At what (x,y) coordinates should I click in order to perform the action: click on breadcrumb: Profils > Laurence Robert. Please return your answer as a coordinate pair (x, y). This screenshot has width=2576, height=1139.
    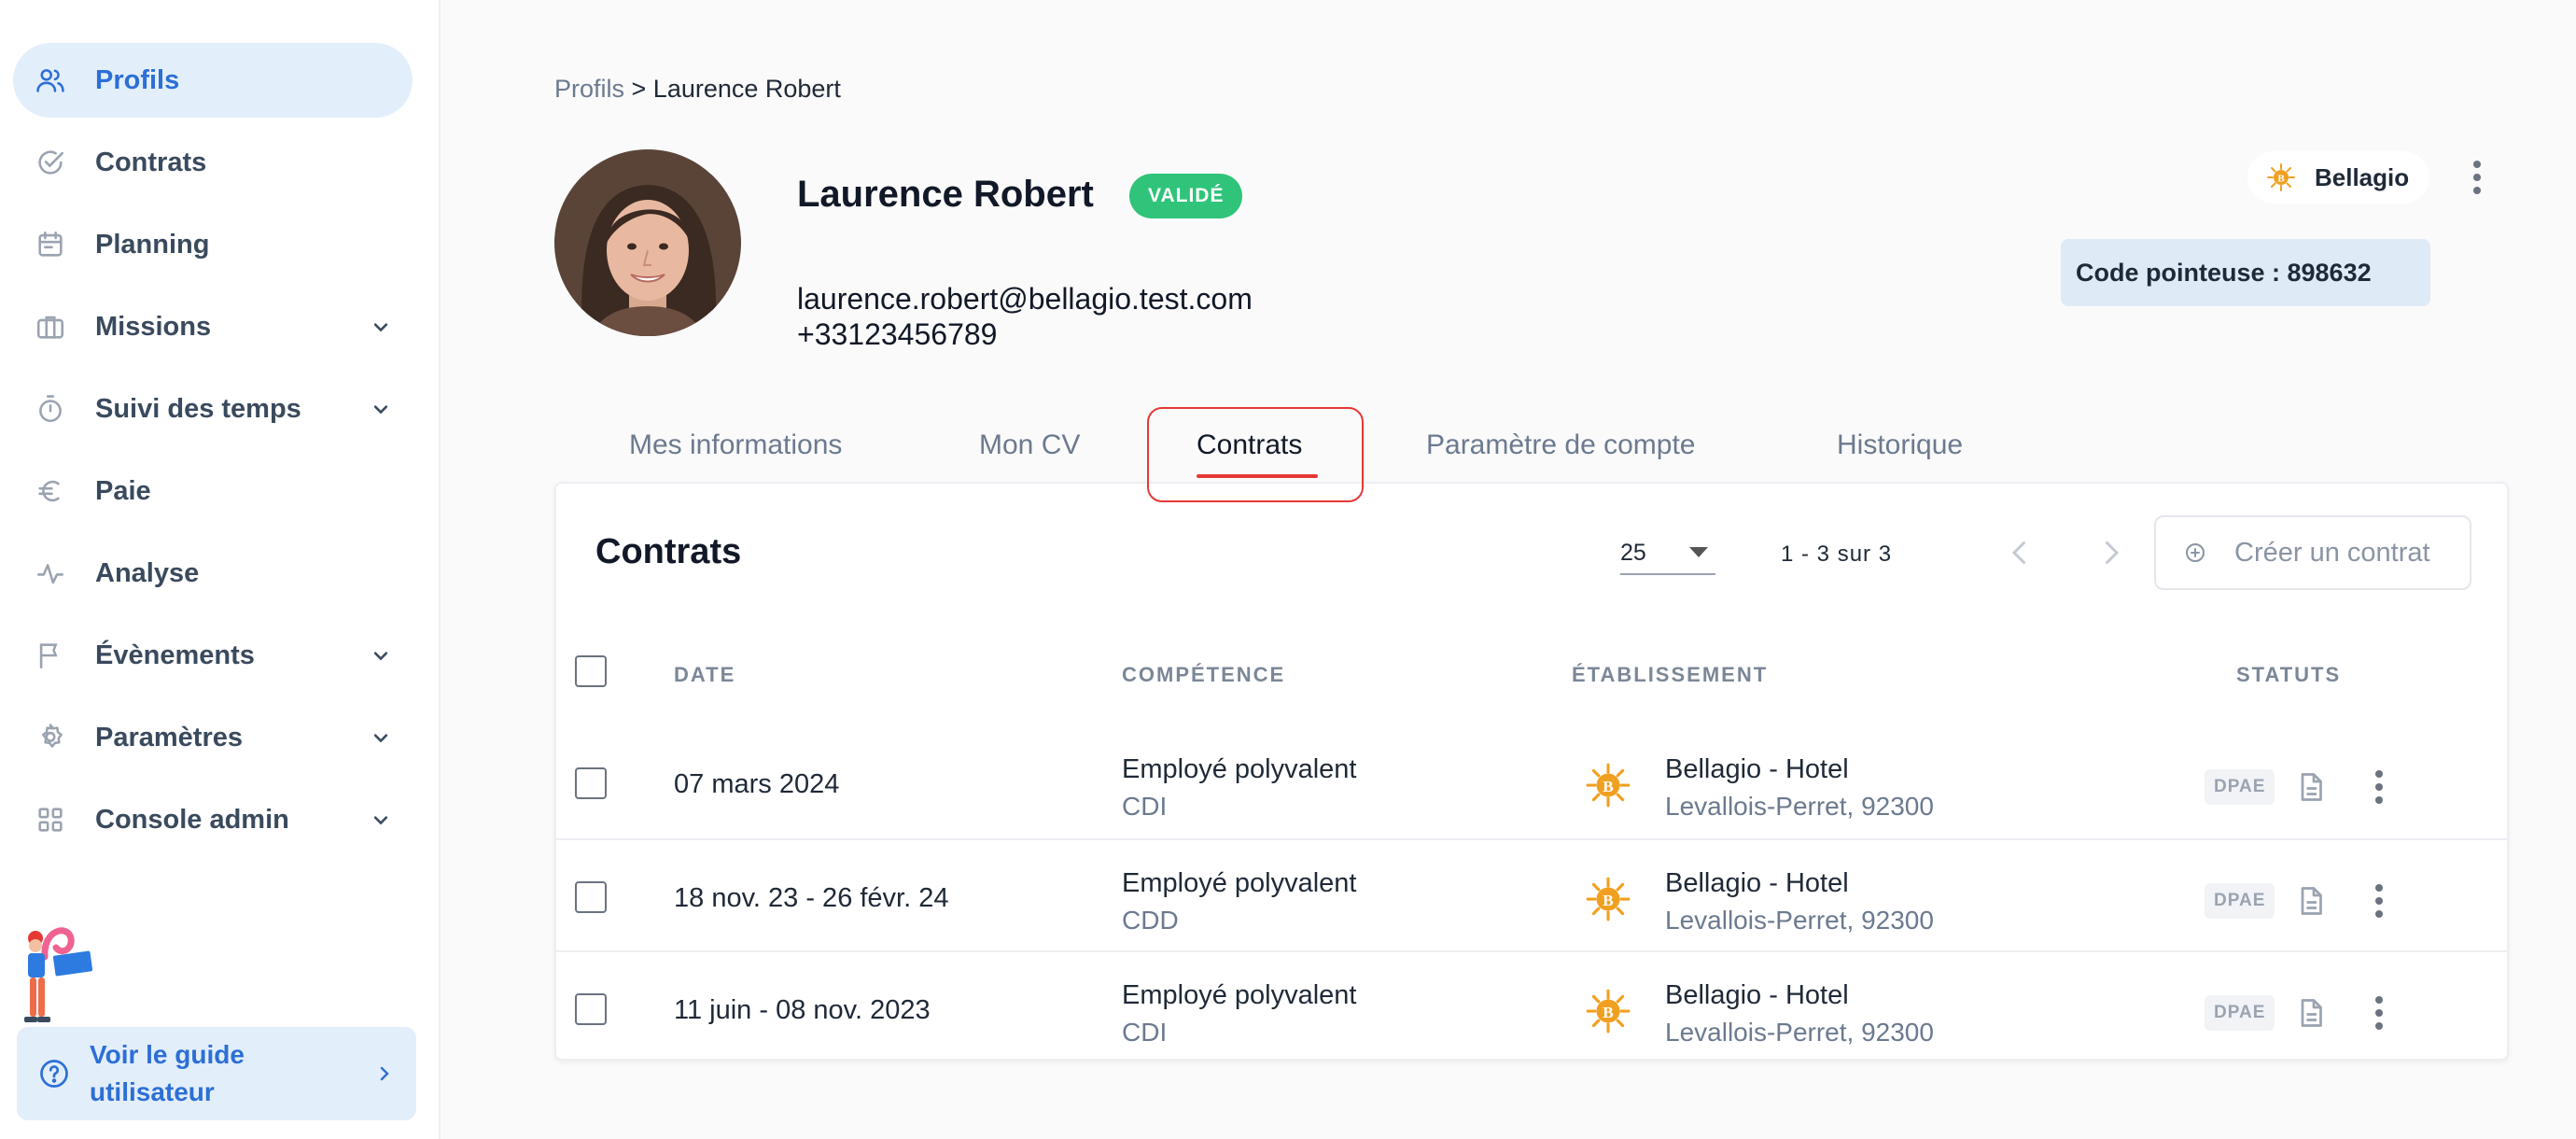
    Looking at the image, I should click on (697, 89).